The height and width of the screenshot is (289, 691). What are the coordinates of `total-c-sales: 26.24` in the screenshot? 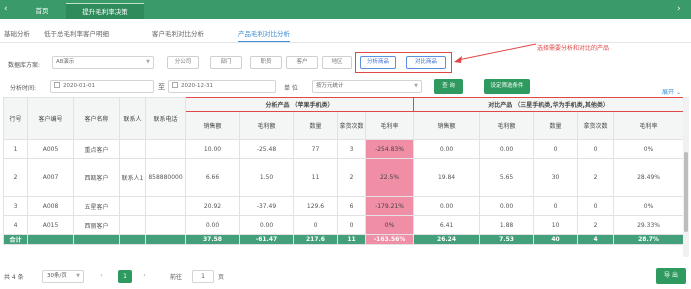 It's located at (447, 239).